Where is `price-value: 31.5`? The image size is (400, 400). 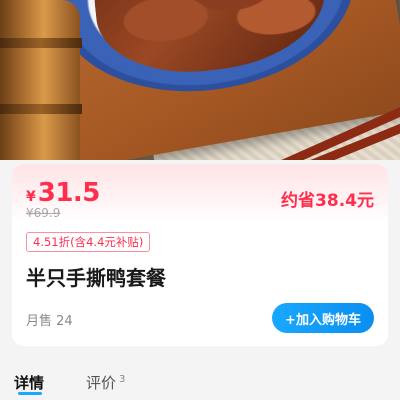 price-value: 31.5 is located at coordinates (69, 193).